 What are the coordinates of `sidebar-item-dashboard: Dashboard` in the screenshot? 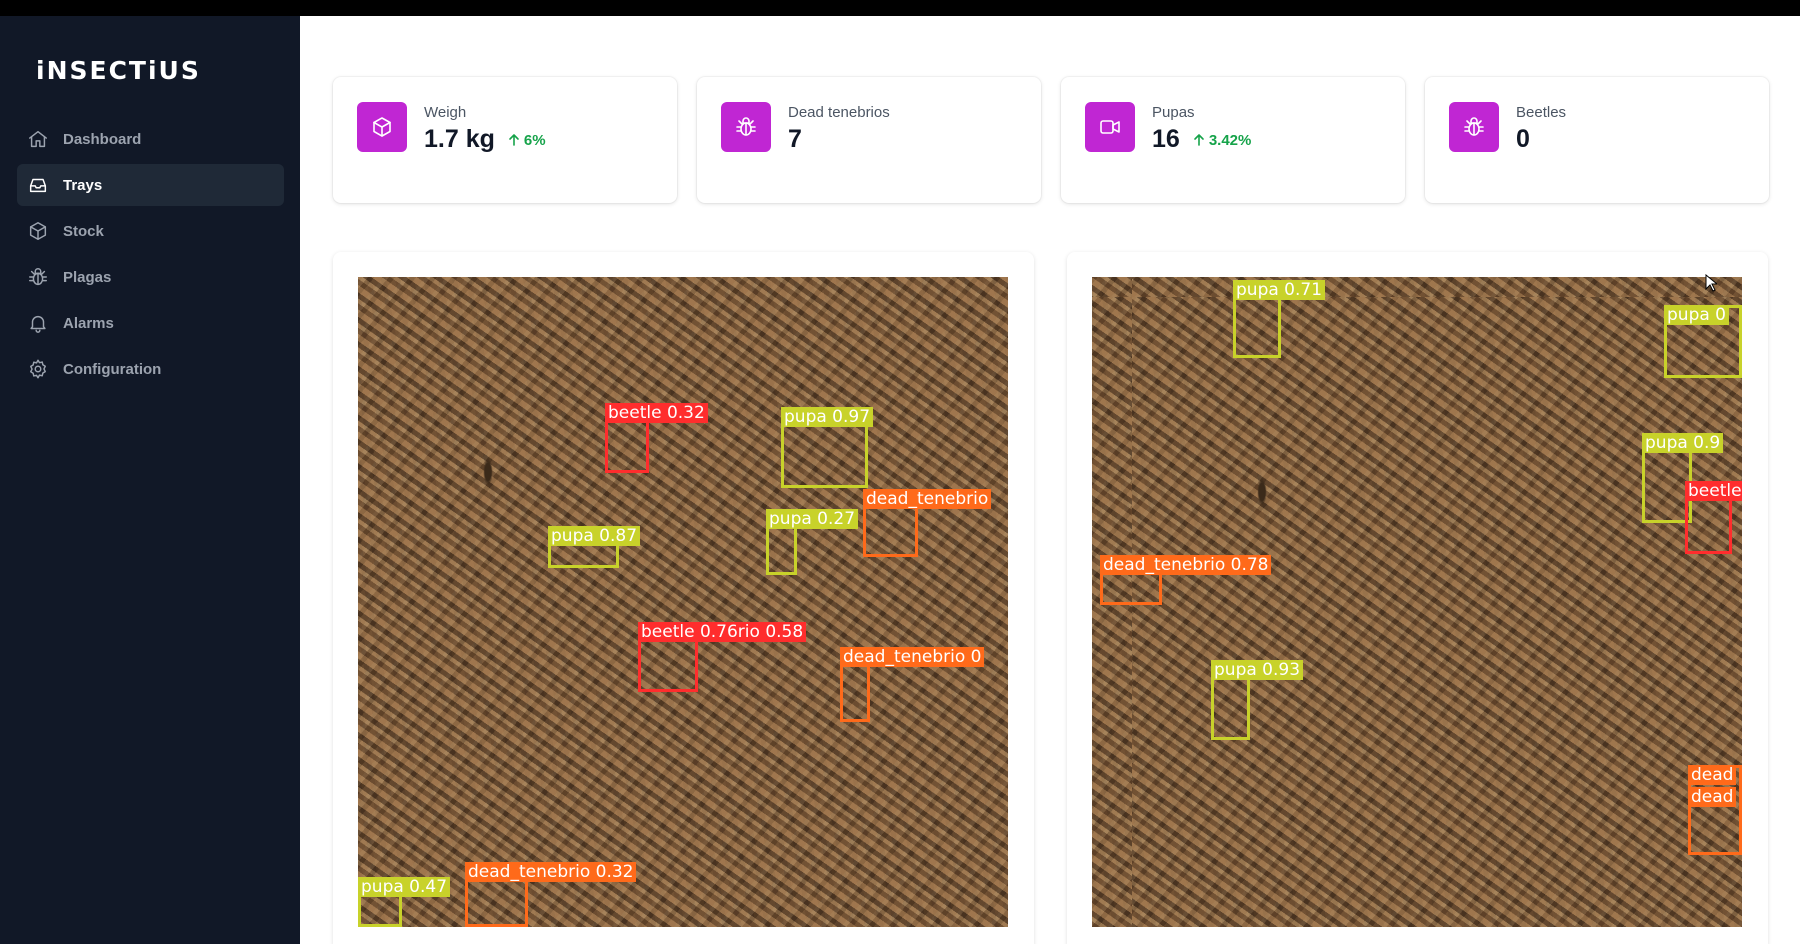 It's located at (150, 139).